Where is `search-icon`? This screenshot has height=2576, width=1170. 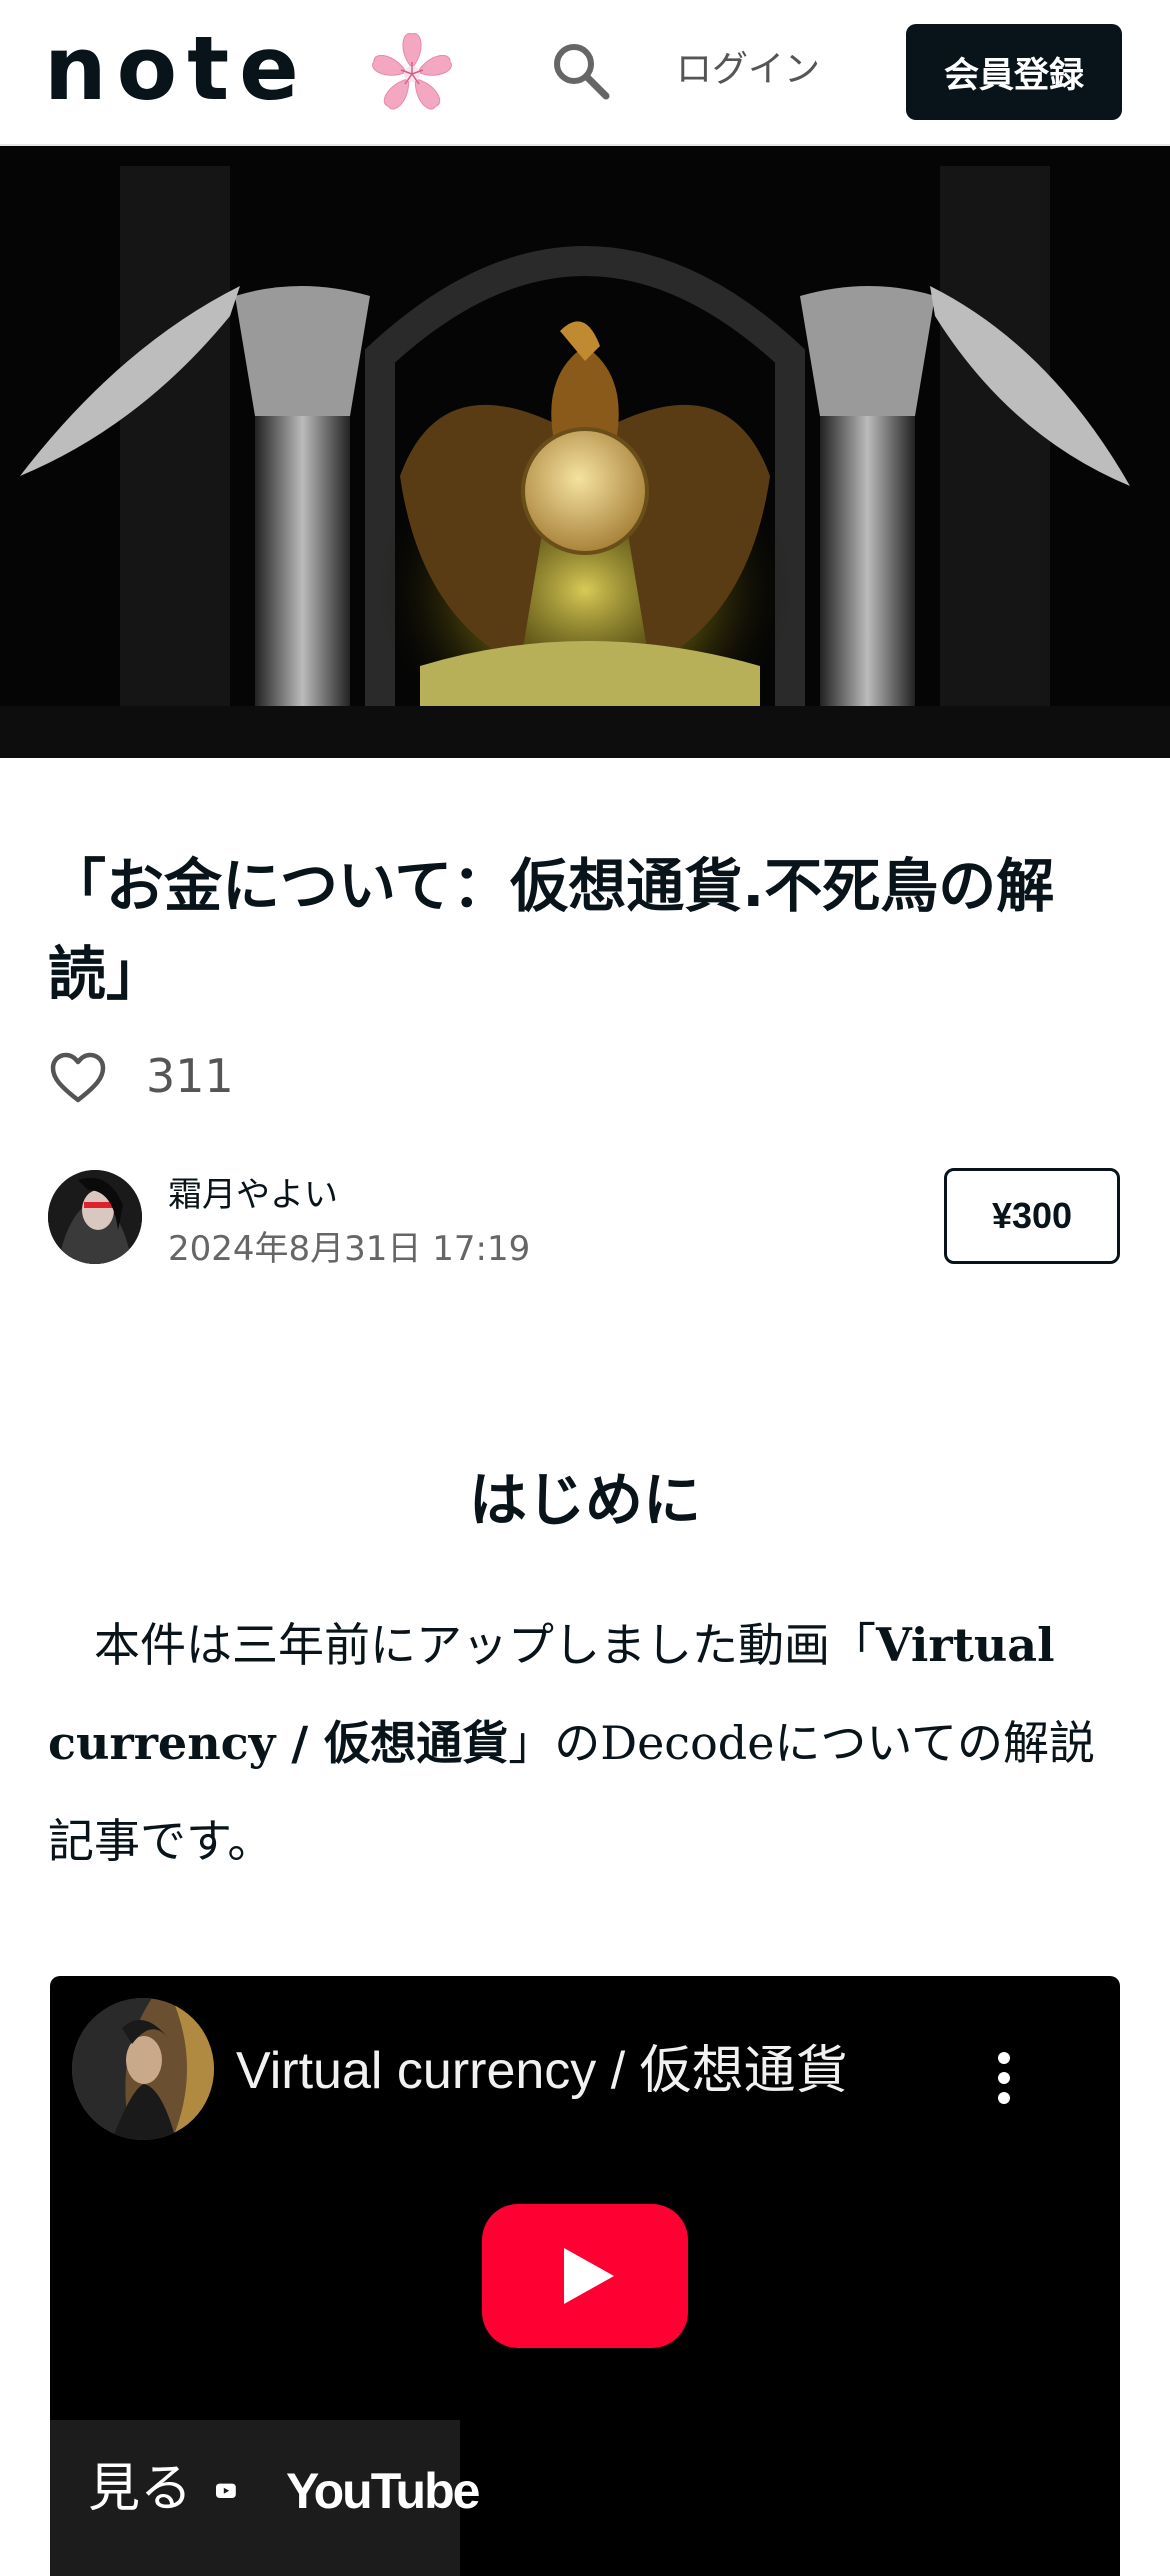 search-icon is located at coordinates (581, 71).